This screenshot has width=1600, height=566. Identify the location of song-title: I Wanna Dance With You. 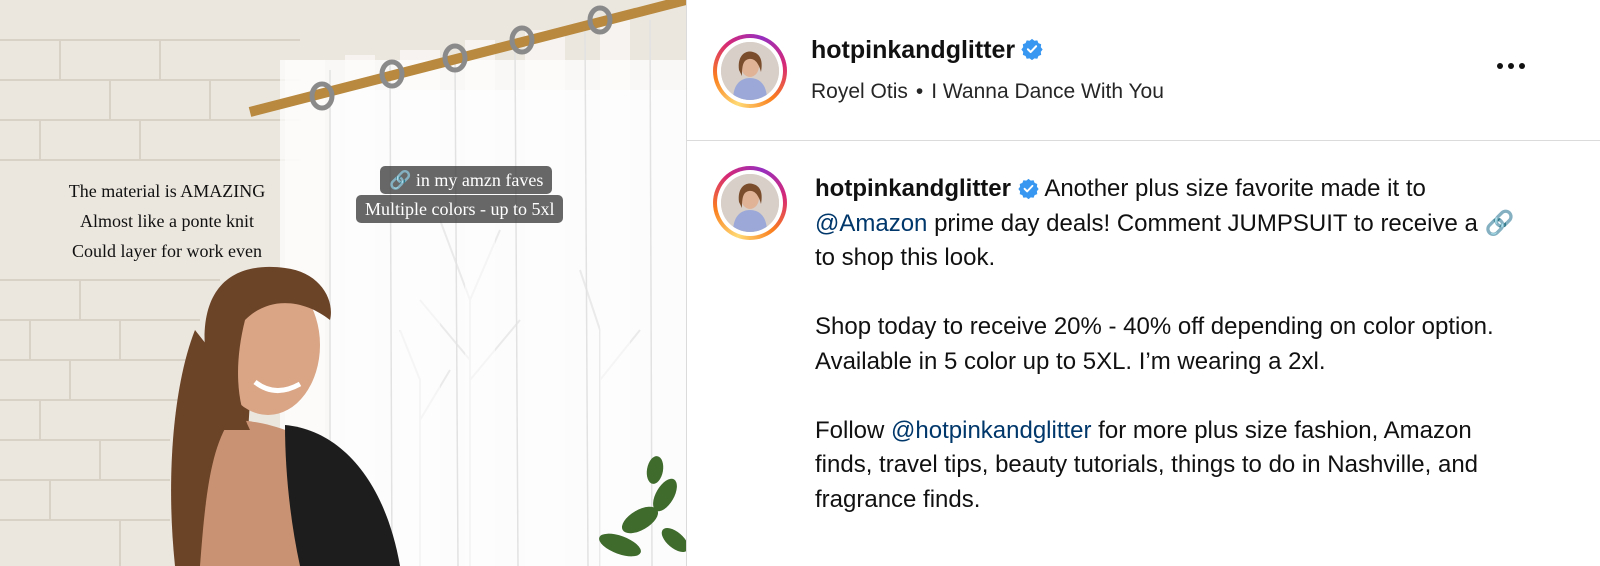
(1047, 91).